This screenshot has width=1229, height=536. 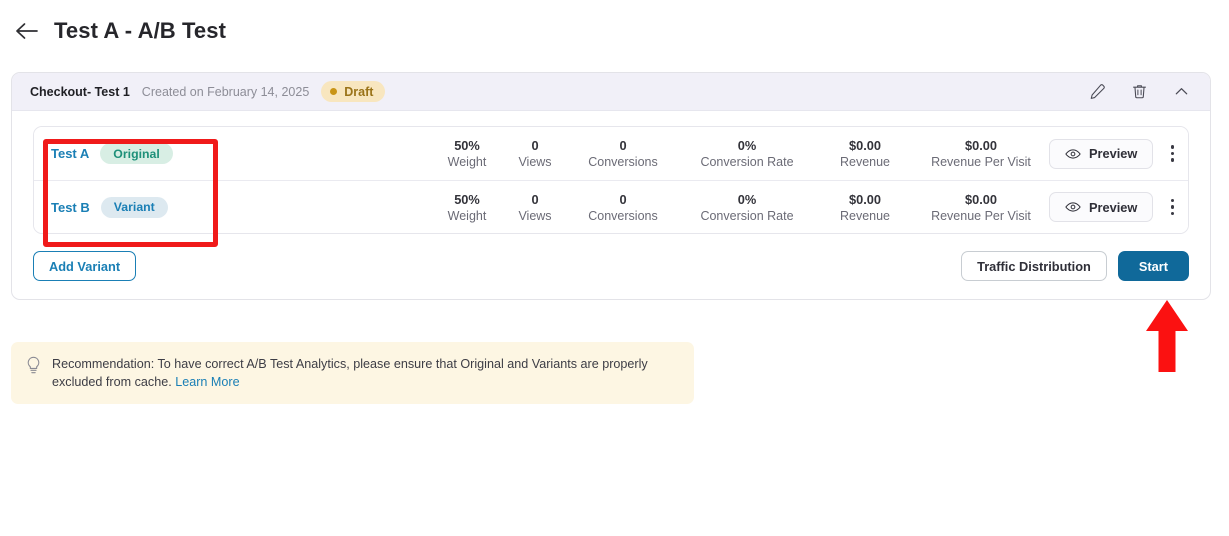 I want to click on variant-name-cell: Test B Variant, so click(x=170, y=207).